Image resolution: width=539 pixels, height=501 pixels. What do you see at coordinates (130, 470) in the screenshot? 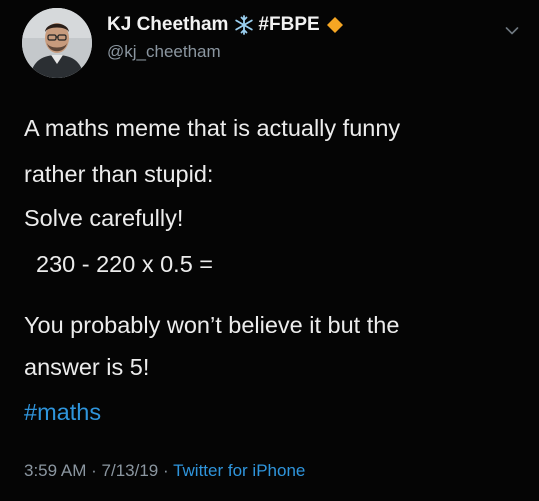
I see `tweet-date: 7/13/19` at bounding box center [130, 470].